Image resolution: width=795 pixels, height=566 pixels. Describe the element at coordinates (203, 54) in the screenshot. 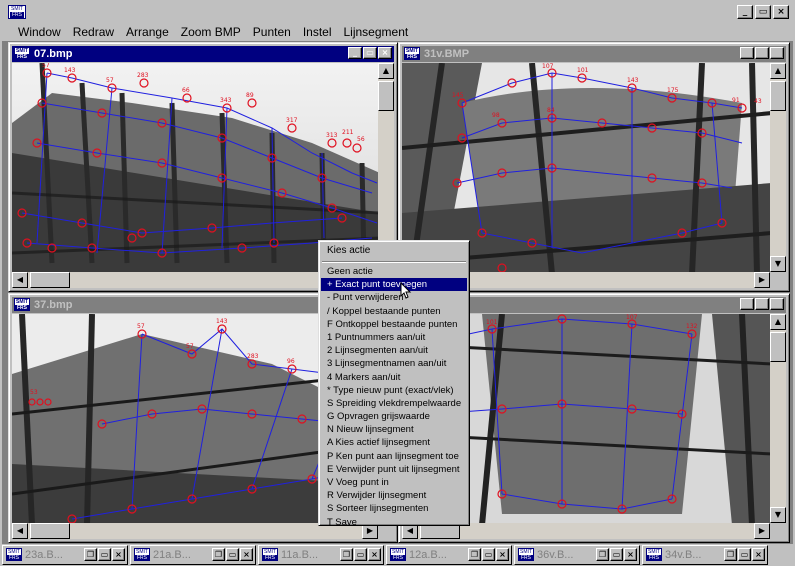

I see `window-title-bar: SMIT FRS 07.bmp _ ▭ ×` at that location.